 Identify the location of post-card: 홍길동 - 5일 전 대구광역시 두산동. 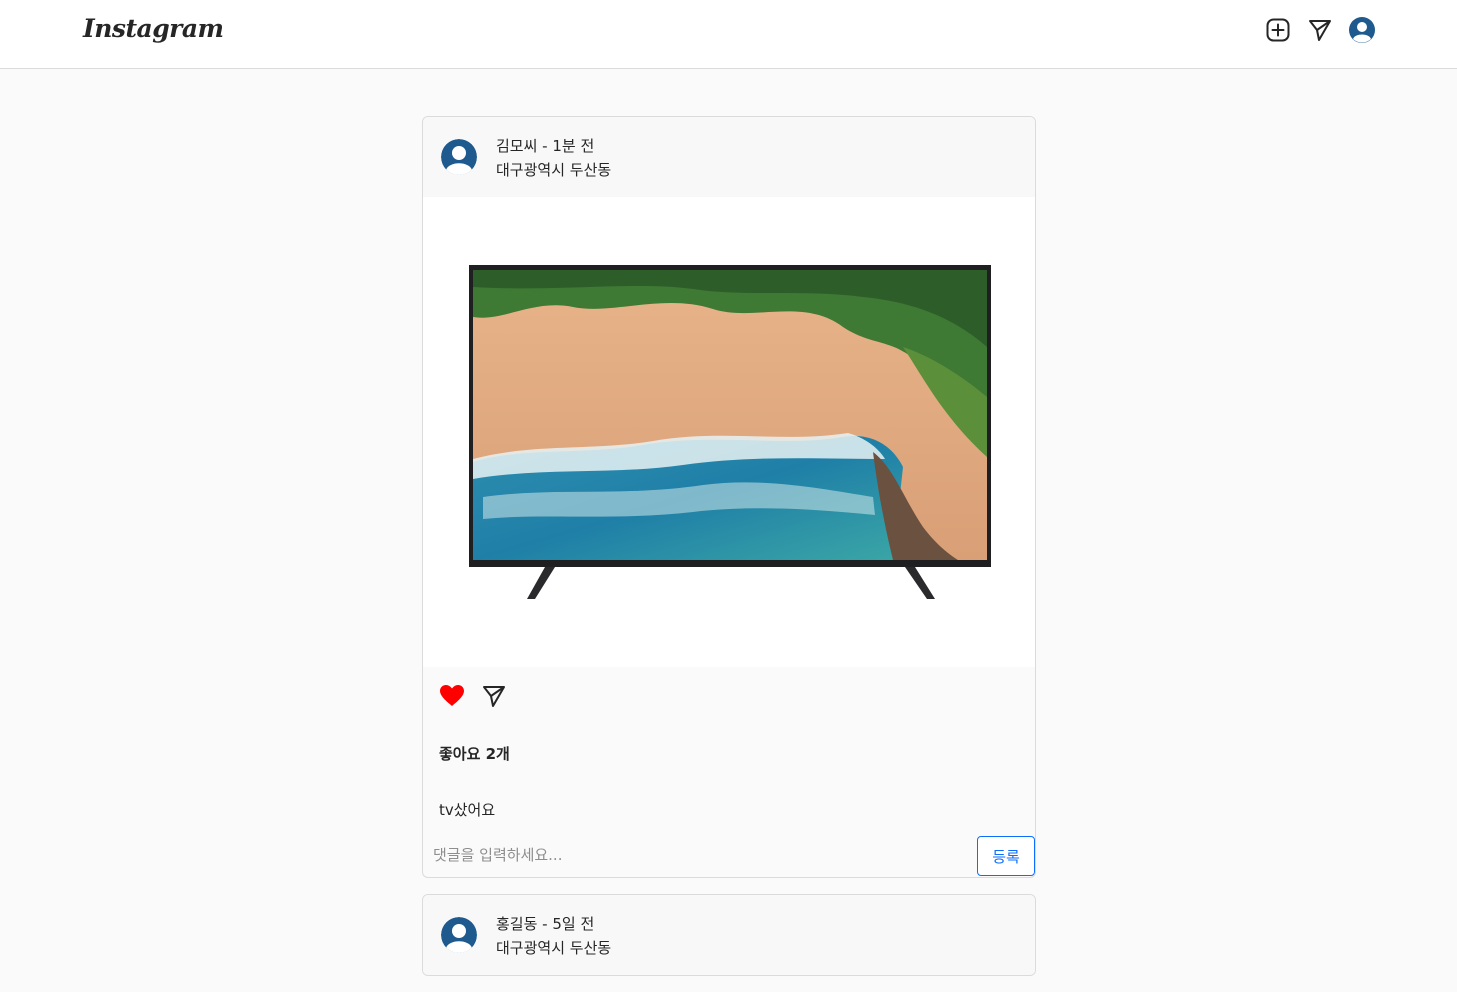
(729, 935).